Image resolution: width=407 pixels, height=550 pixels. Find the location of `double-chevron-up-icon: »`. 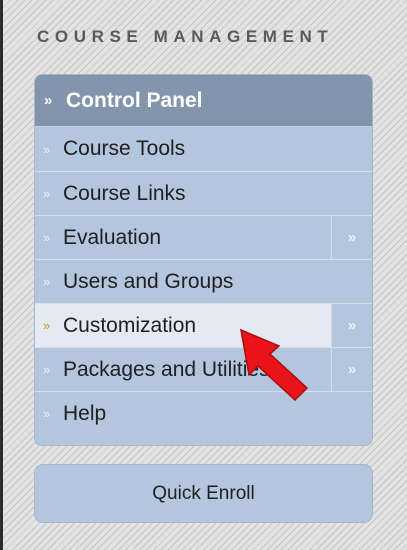

double-chevron-up-icon: » is located at coordinates (48, 100).